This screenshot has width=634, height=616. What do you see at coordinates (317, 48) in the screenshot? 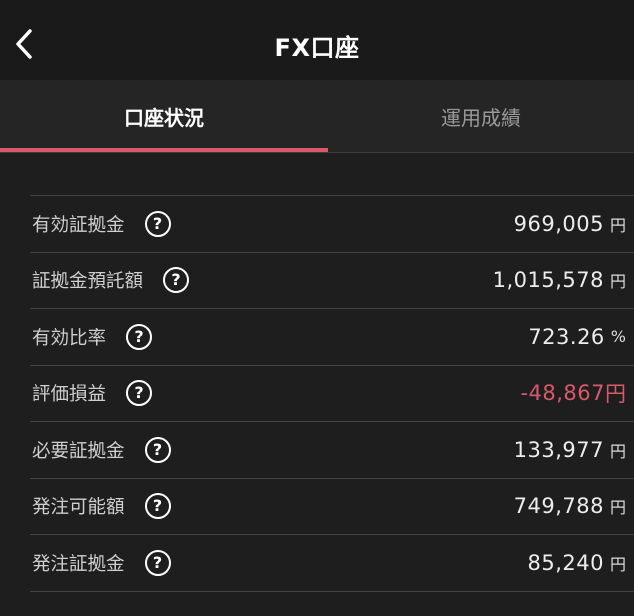
I see `page-title: FX口座` at bounding box center [317, 48].